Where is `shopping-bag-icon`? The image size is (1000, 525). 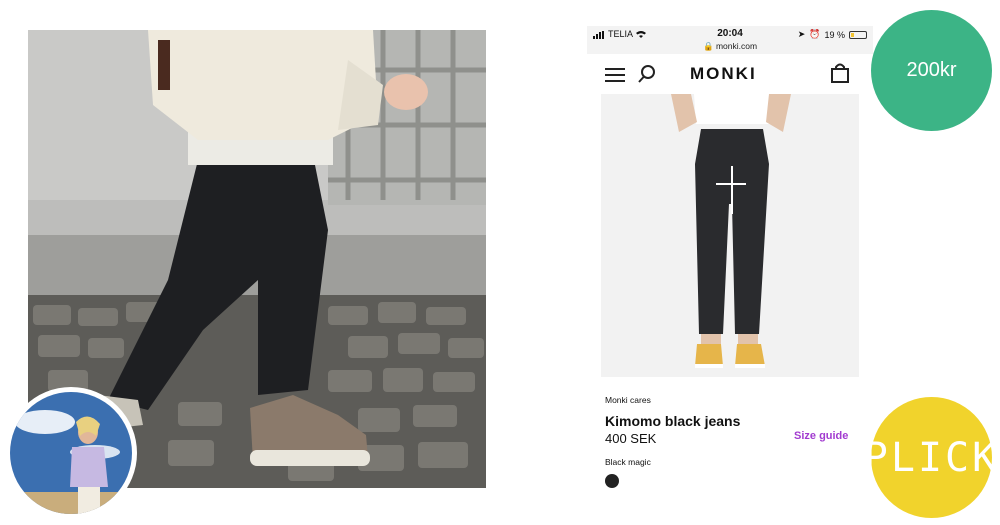
shopping-bag-icon is located at coordinates (840, 73).